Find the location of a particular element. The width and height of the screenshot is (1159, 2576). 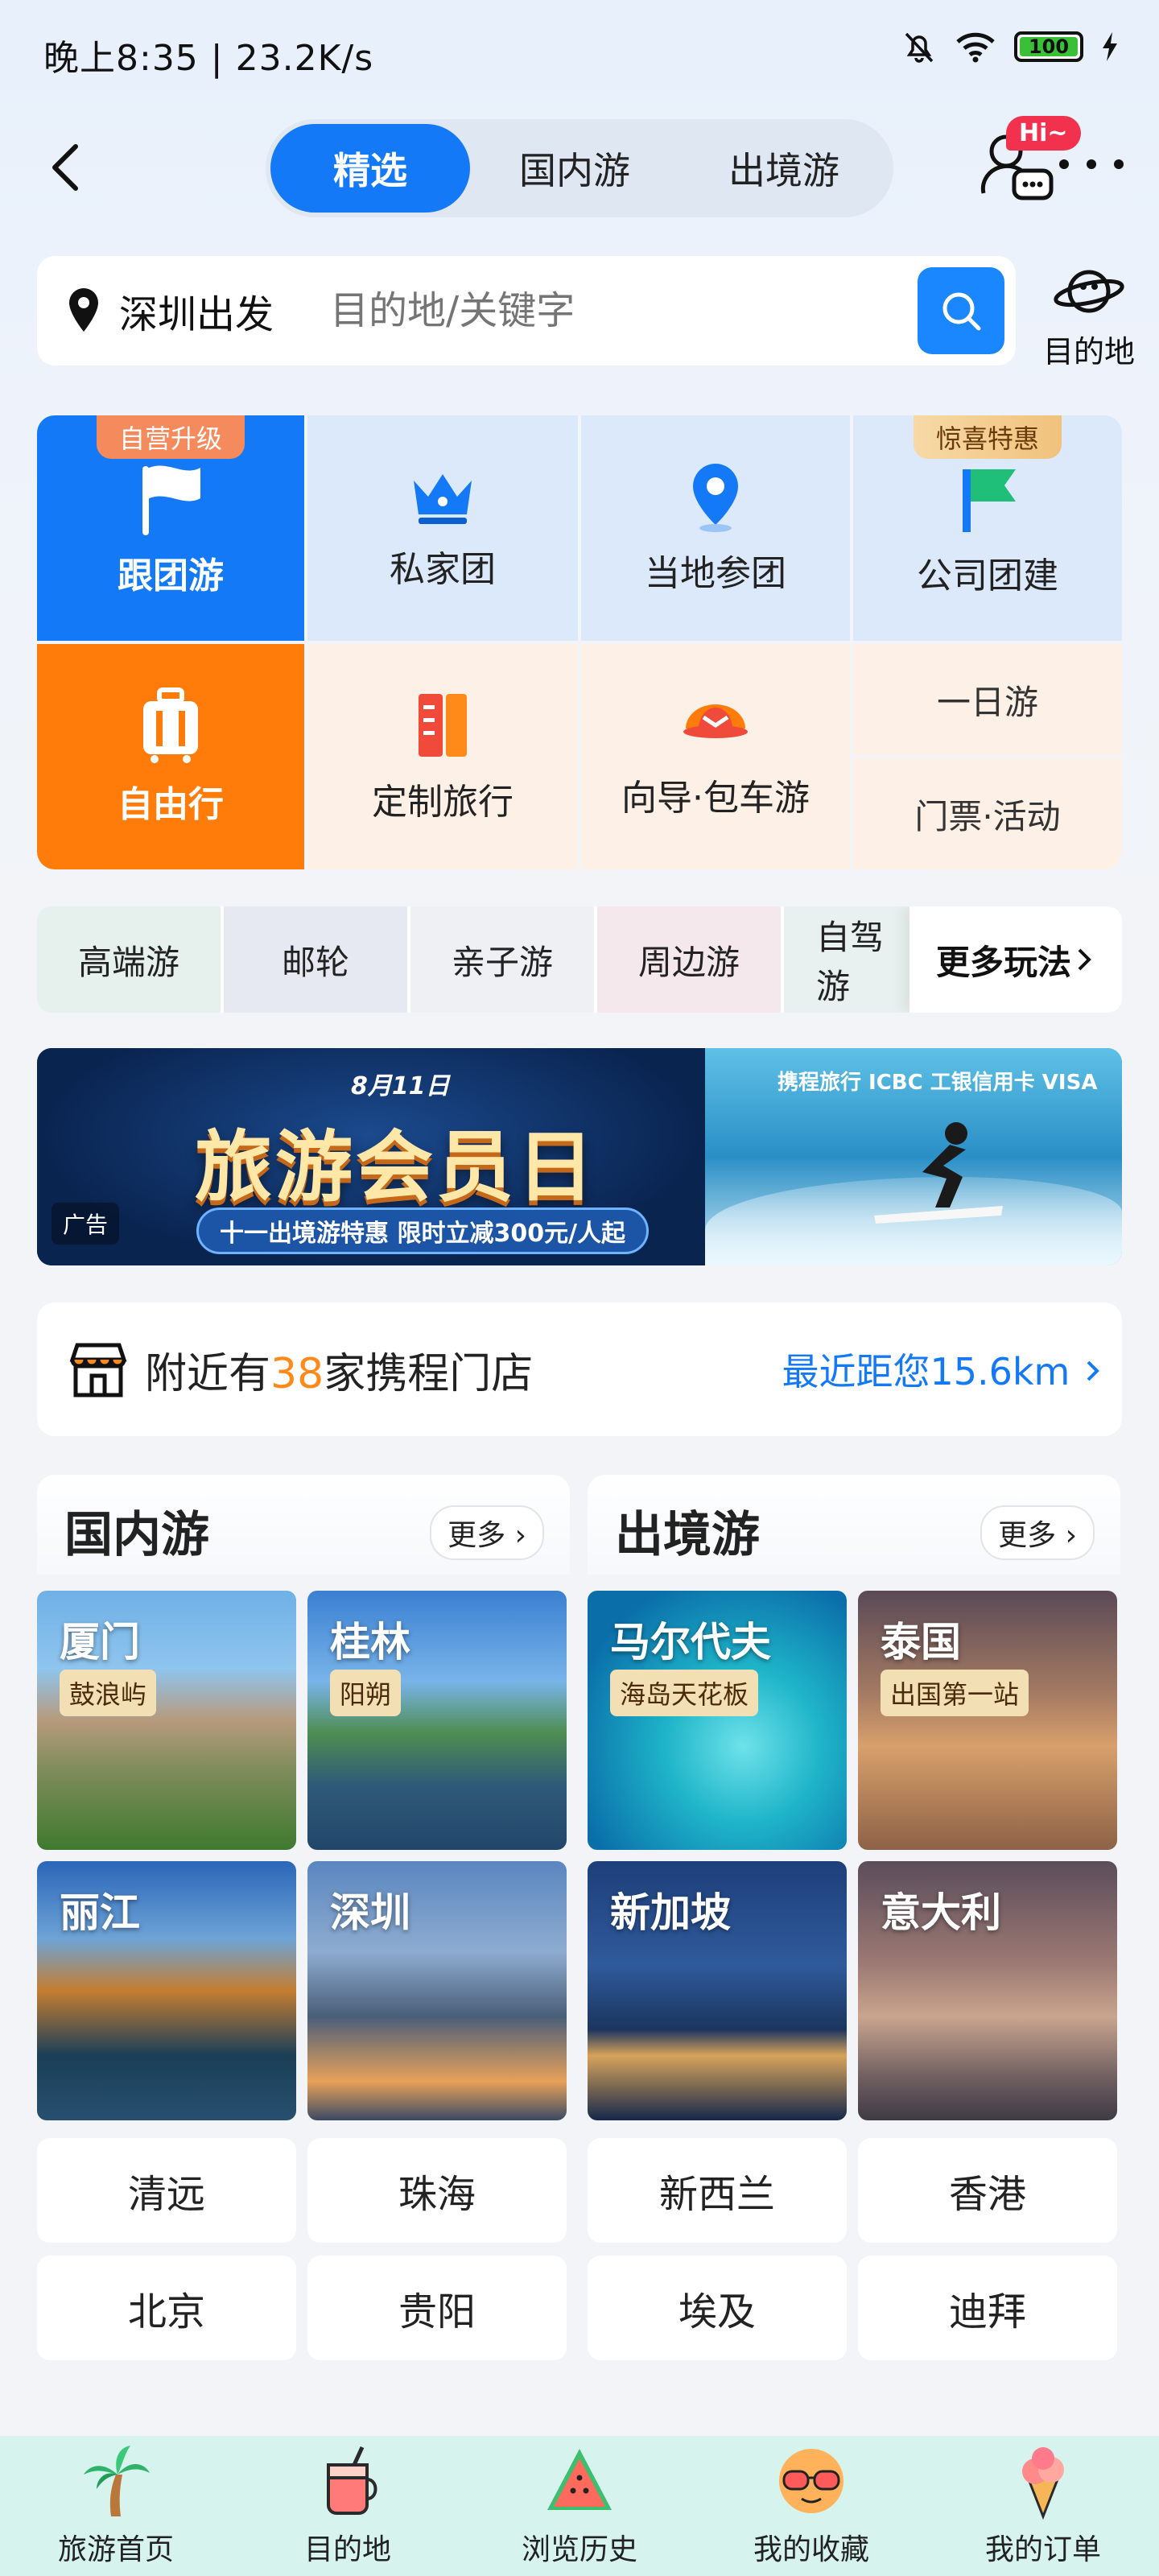

tab-my-orders: 我的订单 is located at coordinates (1043, 2505).